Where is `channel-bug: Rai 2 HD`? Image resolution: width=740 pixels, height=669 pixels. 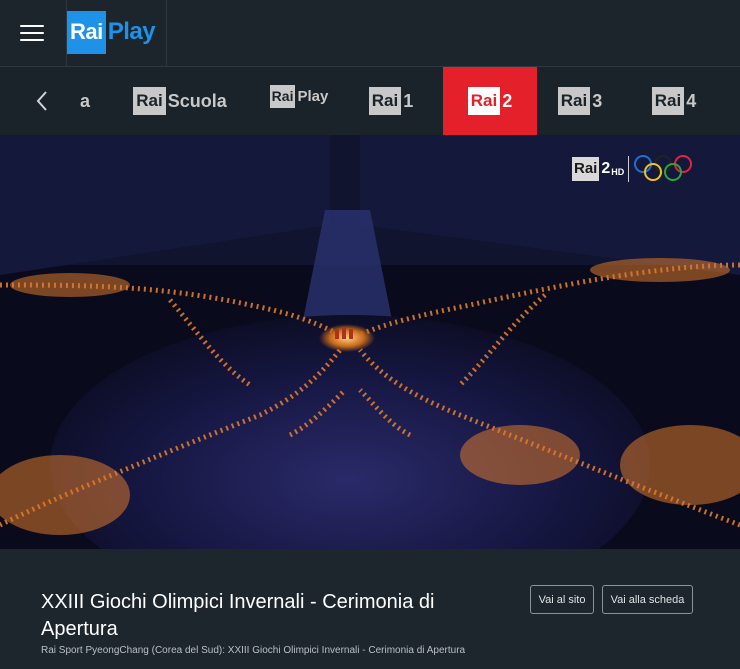 channel-bug: Rai 2 HD is located at coordinates (633, 169).